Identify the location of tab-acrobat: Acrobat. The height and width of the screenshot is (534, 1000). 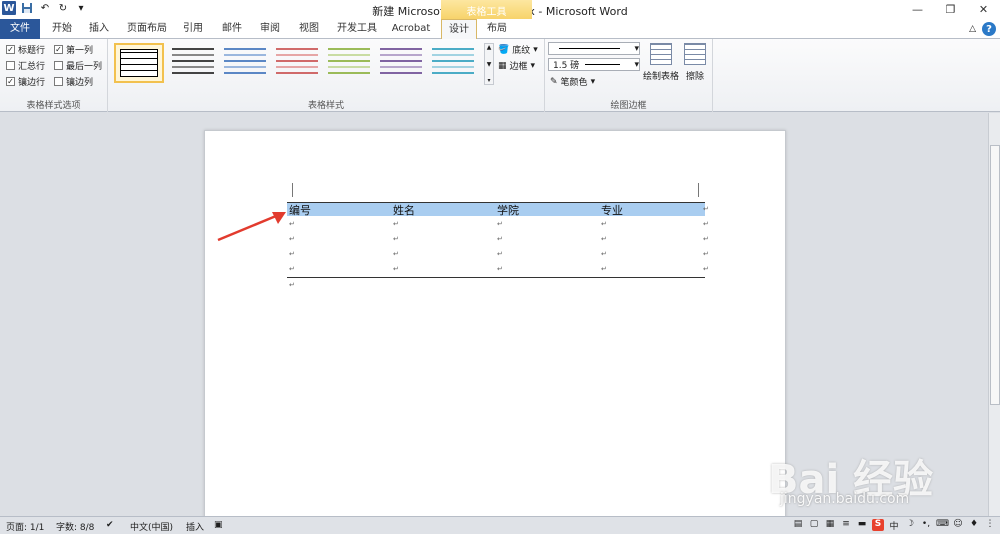
(411, 29).